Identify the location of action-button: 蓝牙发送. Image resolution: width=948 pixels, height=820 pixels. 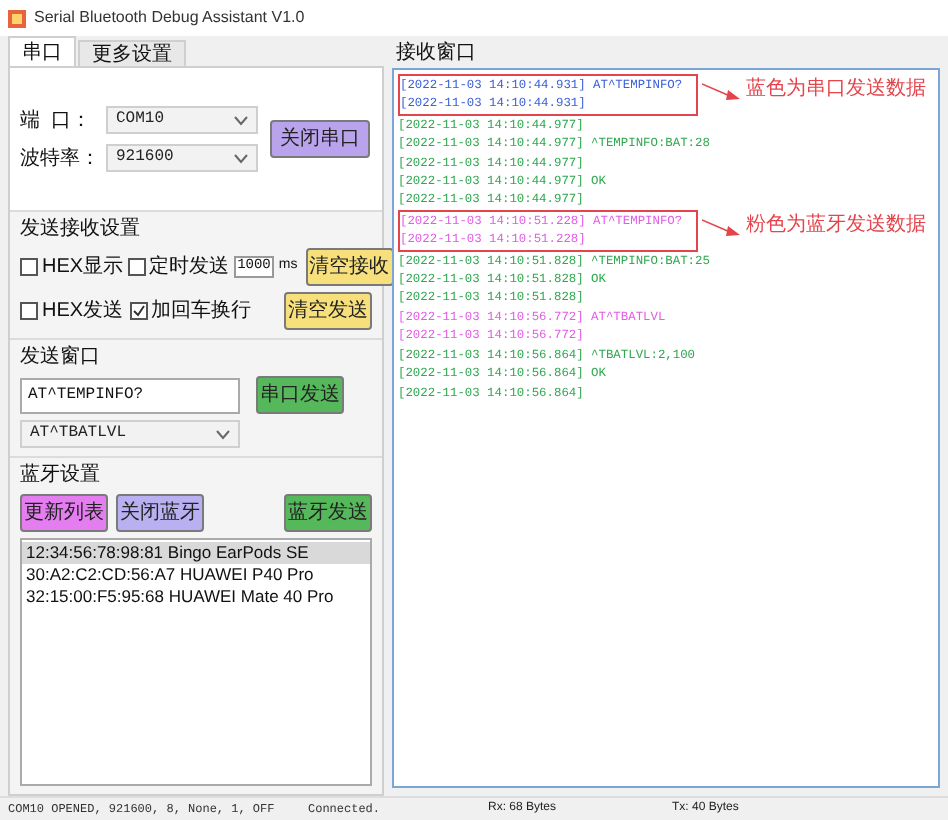
(328, 513).